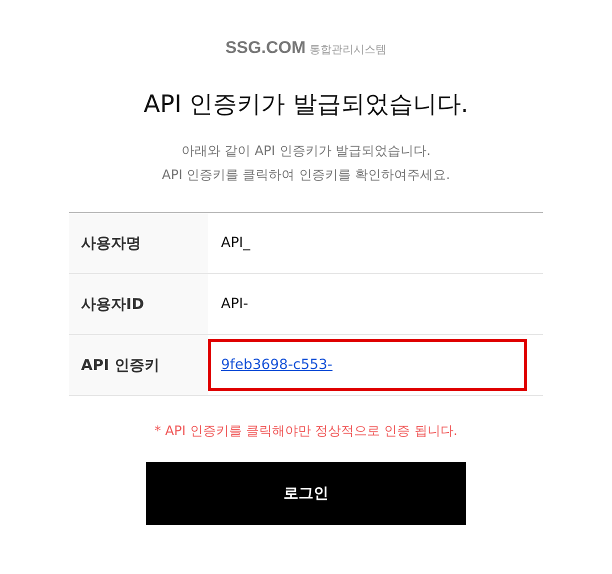  Describe the element at coordinates (306, 104) in the screenshot. I see `page-title: API 인증키가 발급되었습니다.` at that location.